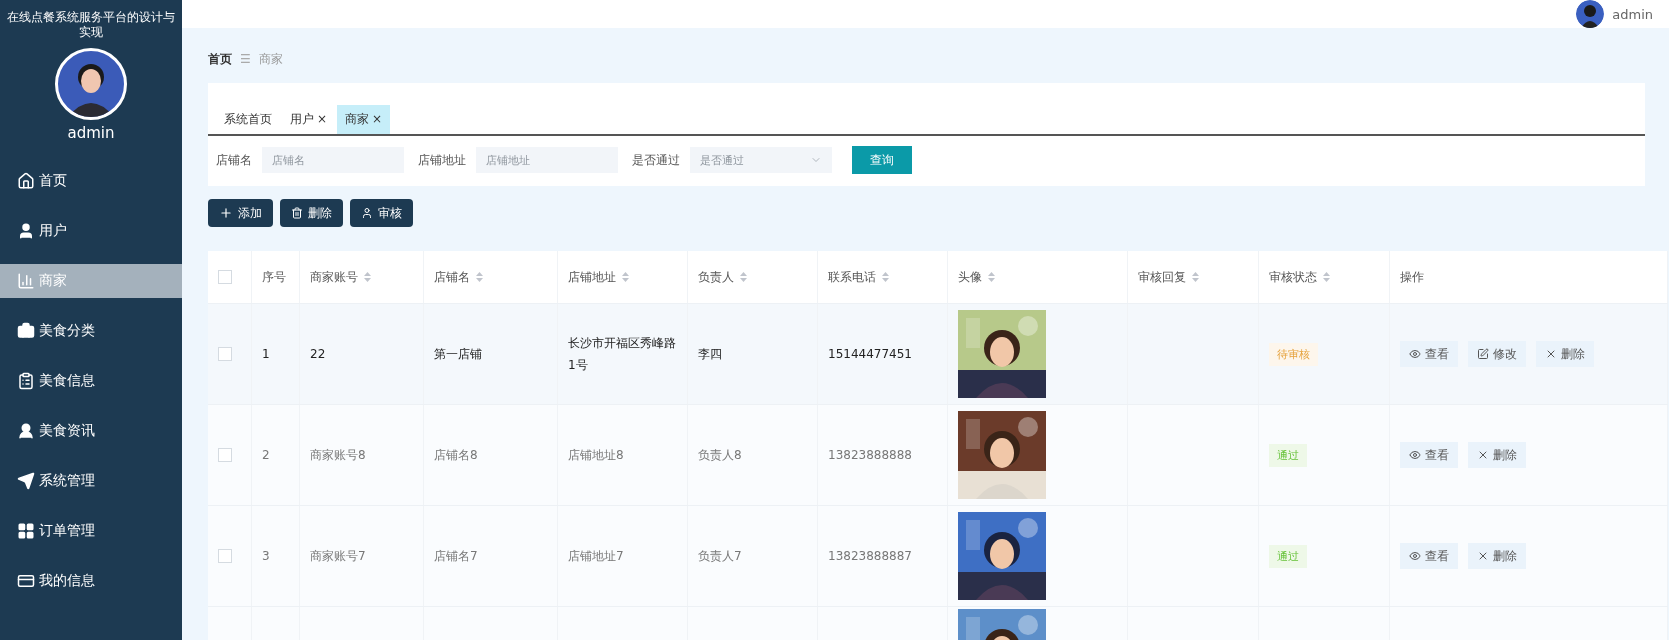 The image size is (1669, 640). Describe the element at coordinates (720, 455) in the screenshot. I see `table-cell-text: 负责人8` at that location.